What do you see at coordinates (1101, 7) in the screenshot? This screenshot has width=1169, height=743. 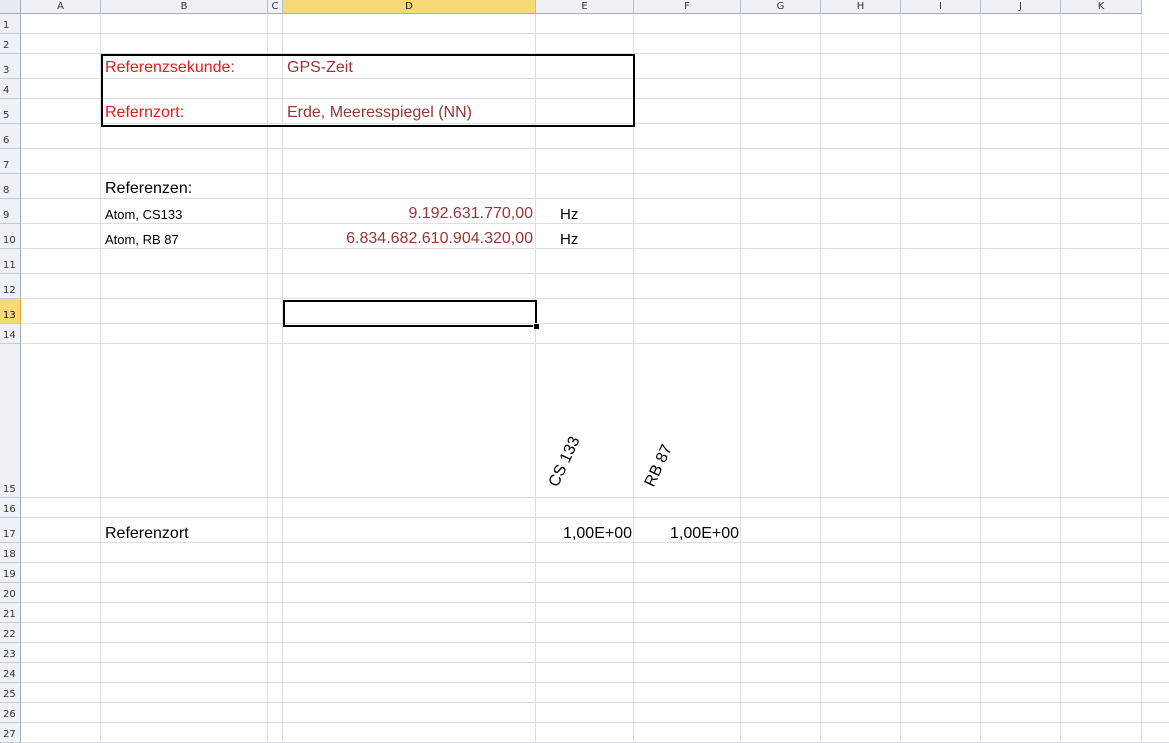 I see `column-header-k: K` at bounding box center [1101, 7].